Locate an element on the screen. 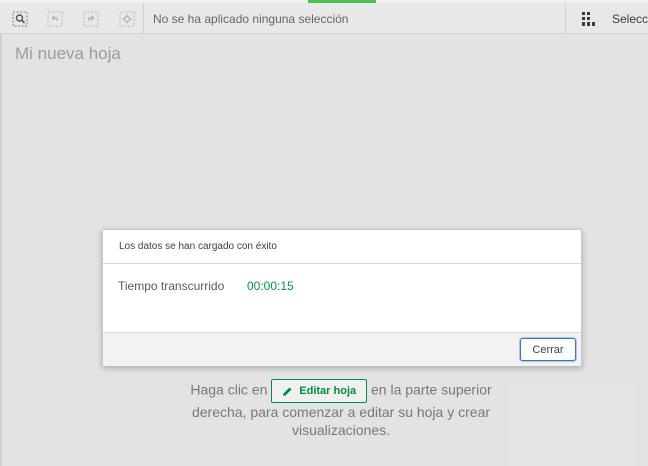 This screenshot has height=466, width=648. elapsed-time-label: Tiempo transcurrido is located at coordinates (171, 286).